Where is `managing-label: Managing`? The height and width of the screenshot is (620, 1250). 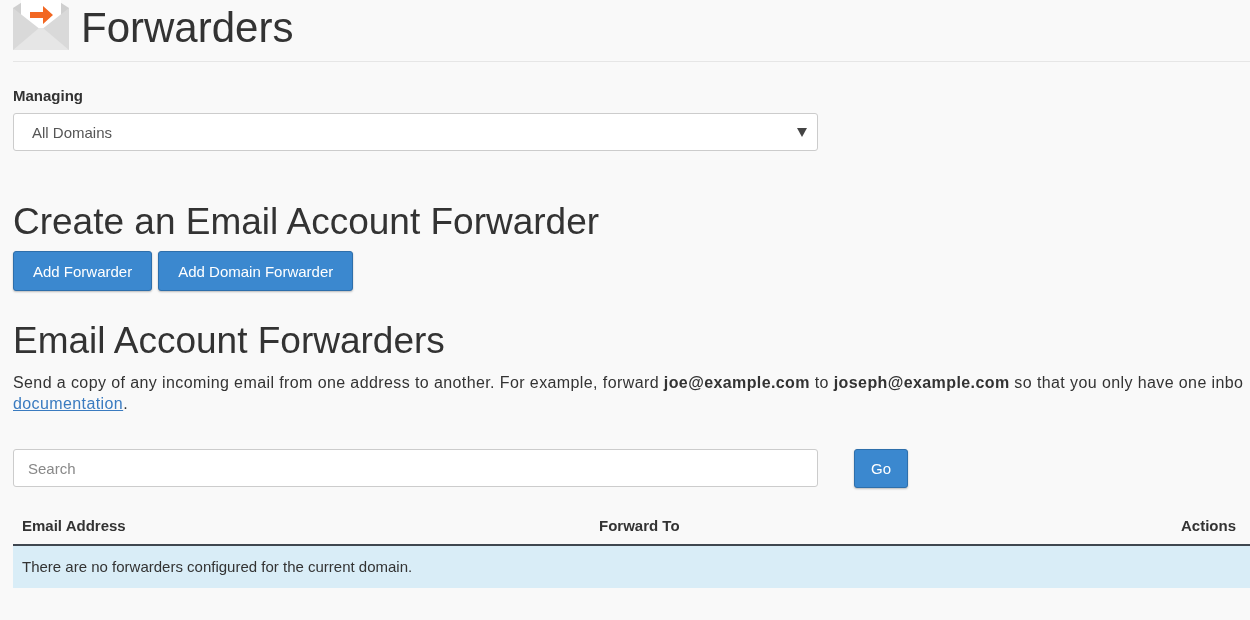
managing-label: Managing is located at coordinates (48, 96).